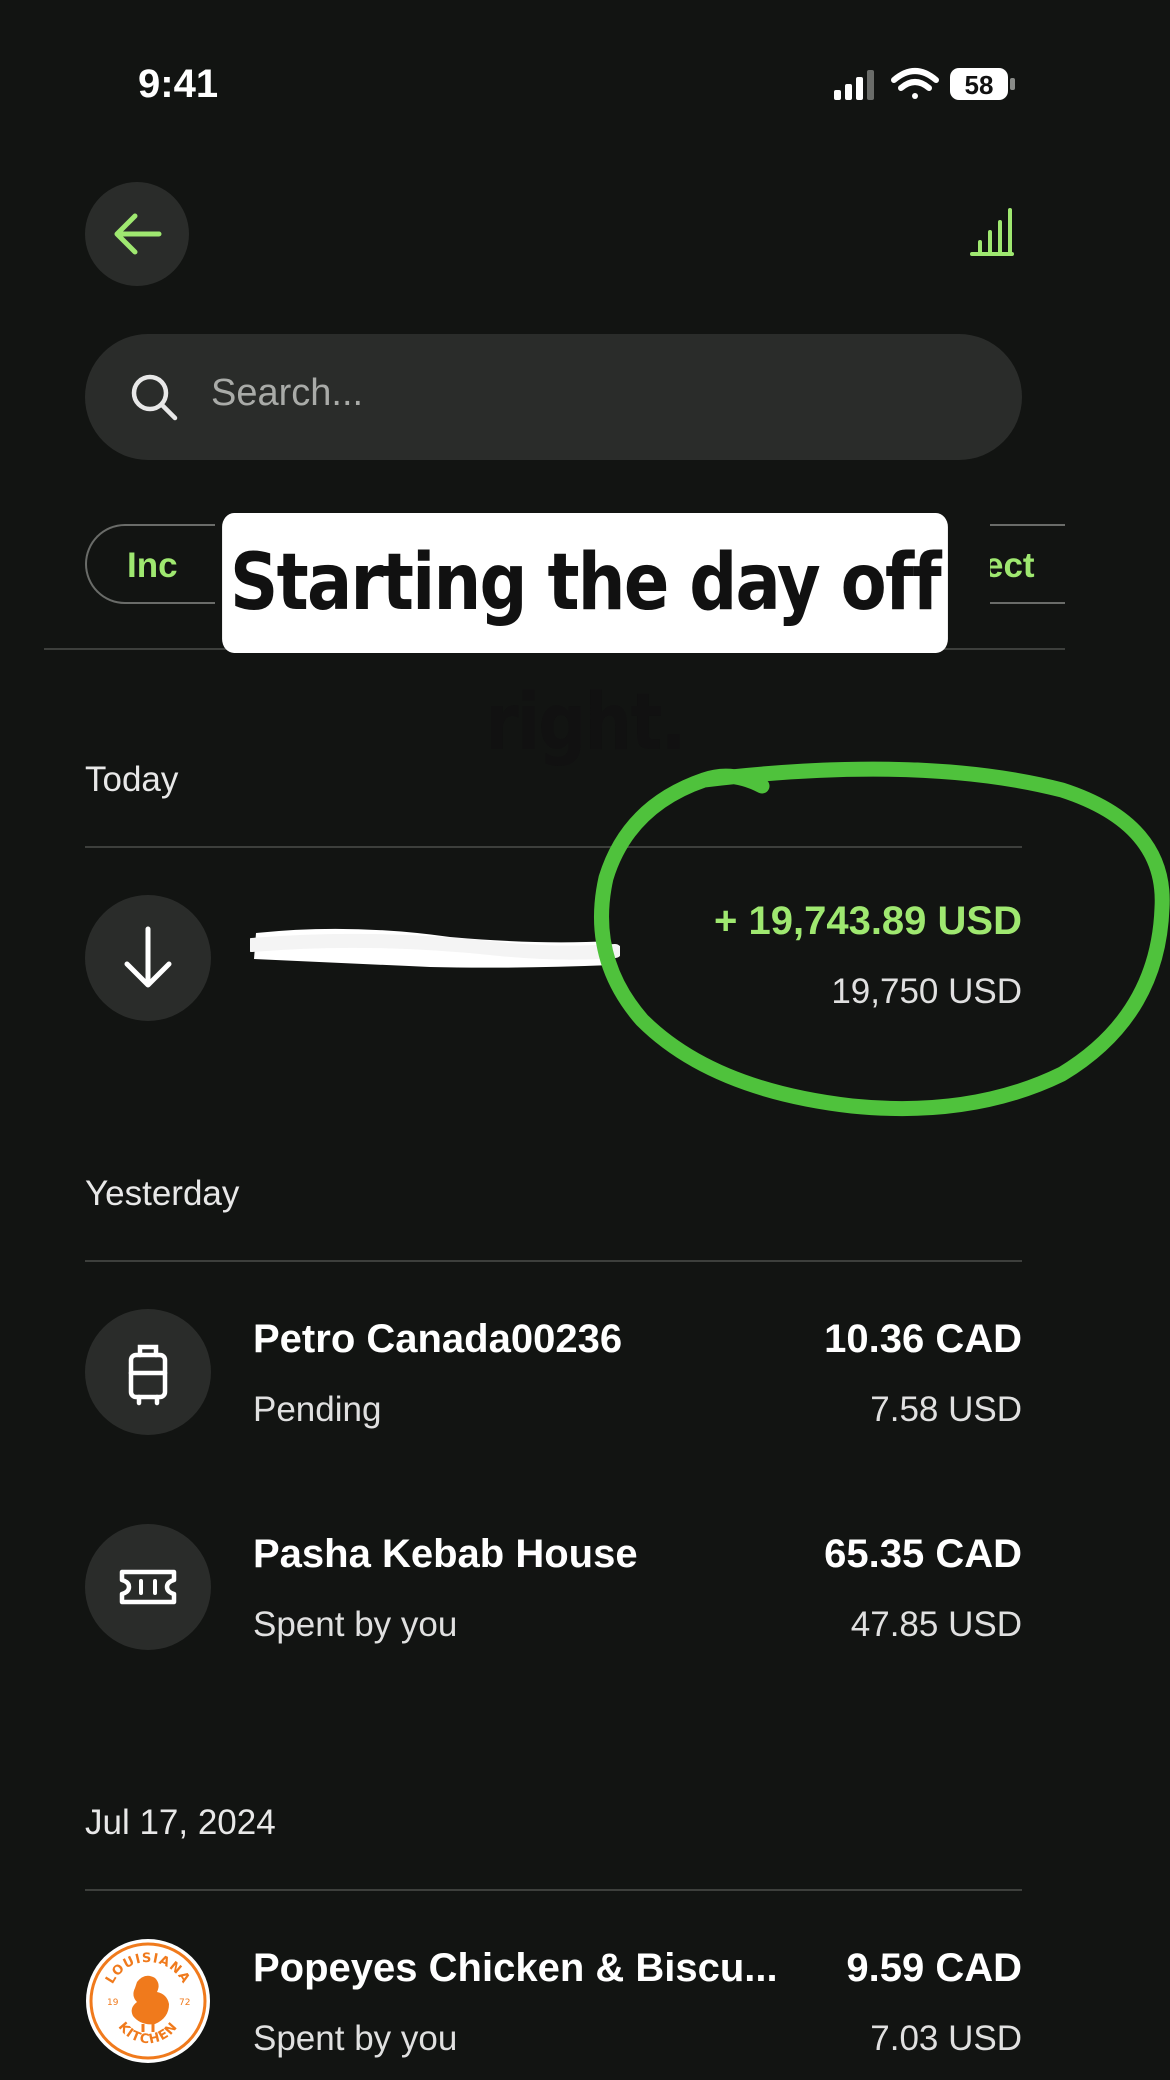 The image size is (1170, 2080). Describe the element at coordinates (915, 83) in the screenshot. I see `wifi-icon` at that location.